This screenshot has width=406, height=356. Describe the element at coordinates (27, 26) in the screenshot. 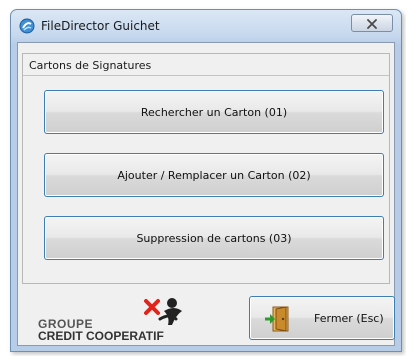

I see `filedirector-app-icon` at that location.